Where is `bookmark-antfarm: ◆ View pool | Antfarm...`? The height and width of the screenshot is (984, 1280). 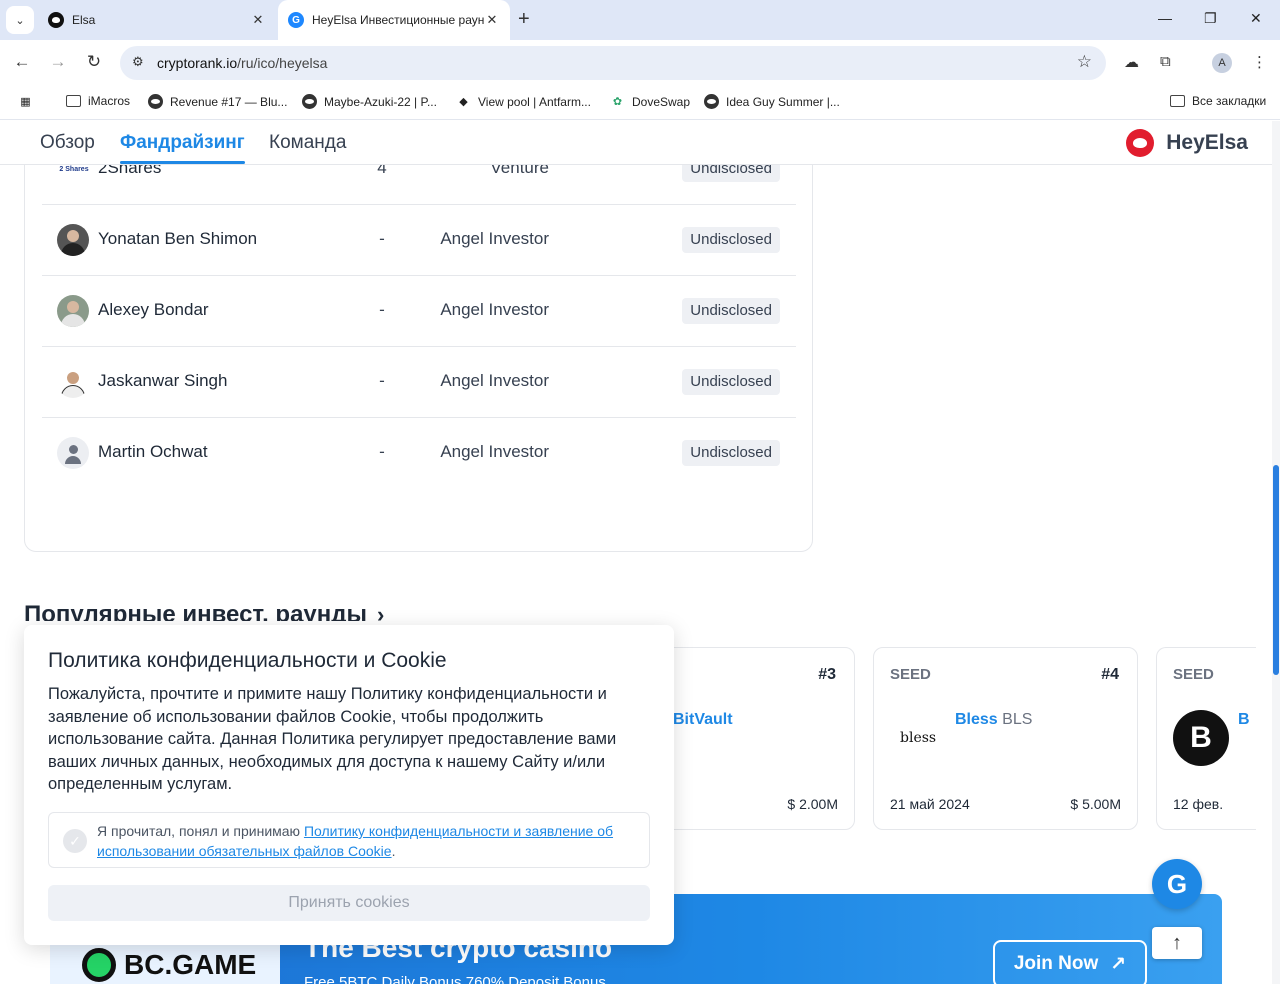 bookmark-antfarm: ◆ View pool | Antfarm... is located at coordinates (523, 101).